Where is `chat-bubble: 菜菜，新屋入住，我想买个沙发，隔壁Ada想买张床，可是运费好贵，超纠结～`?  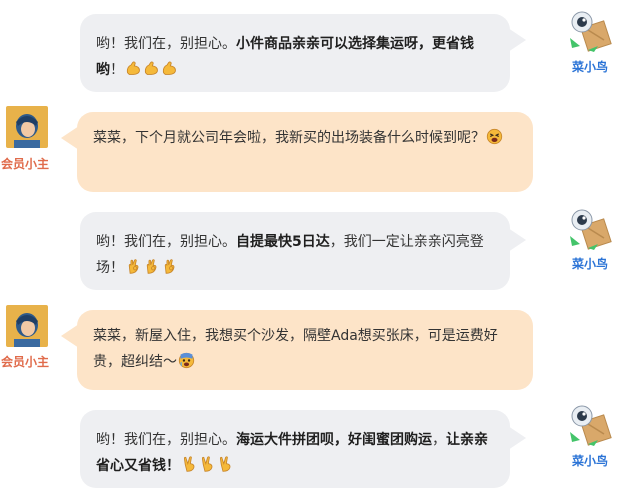
chat-bubble: 菜菜，新屋入住，我想买个沙发，隔壁Ada想买张床，可是运费好贵，超纠结～ is located at coordinates (305, 350).